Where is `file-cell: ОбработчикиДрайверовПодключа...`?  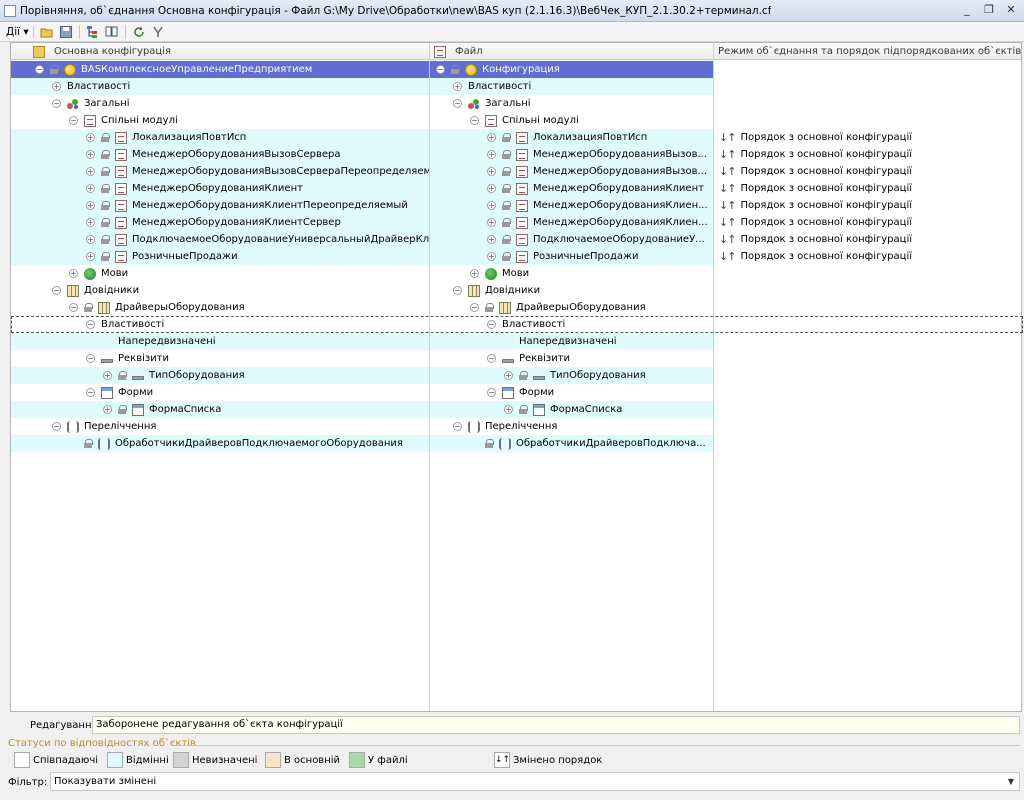
file-cell: ОбработчикиДрайверовПодключа... is located at coordinates (571, 443).